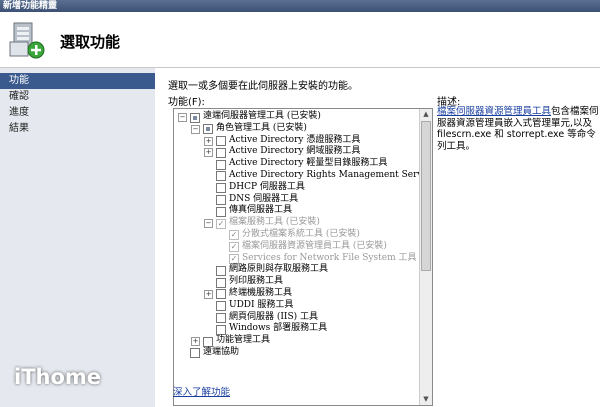 The image size is (600, 407). What do you see at coordinates (186, 102) in the screenshot?
I see `features-label: 功能(F):` at bounding box center [186, 102].